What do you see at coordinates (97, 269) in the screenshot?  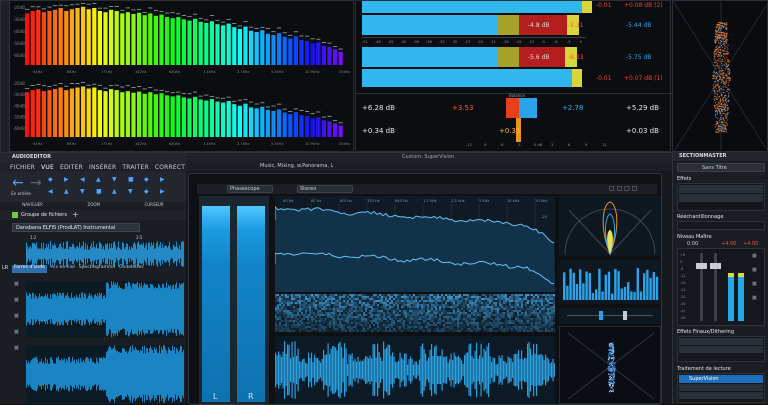 I see `tab-spectrogram: Spectrogramme` at bounding box center [97, 269].